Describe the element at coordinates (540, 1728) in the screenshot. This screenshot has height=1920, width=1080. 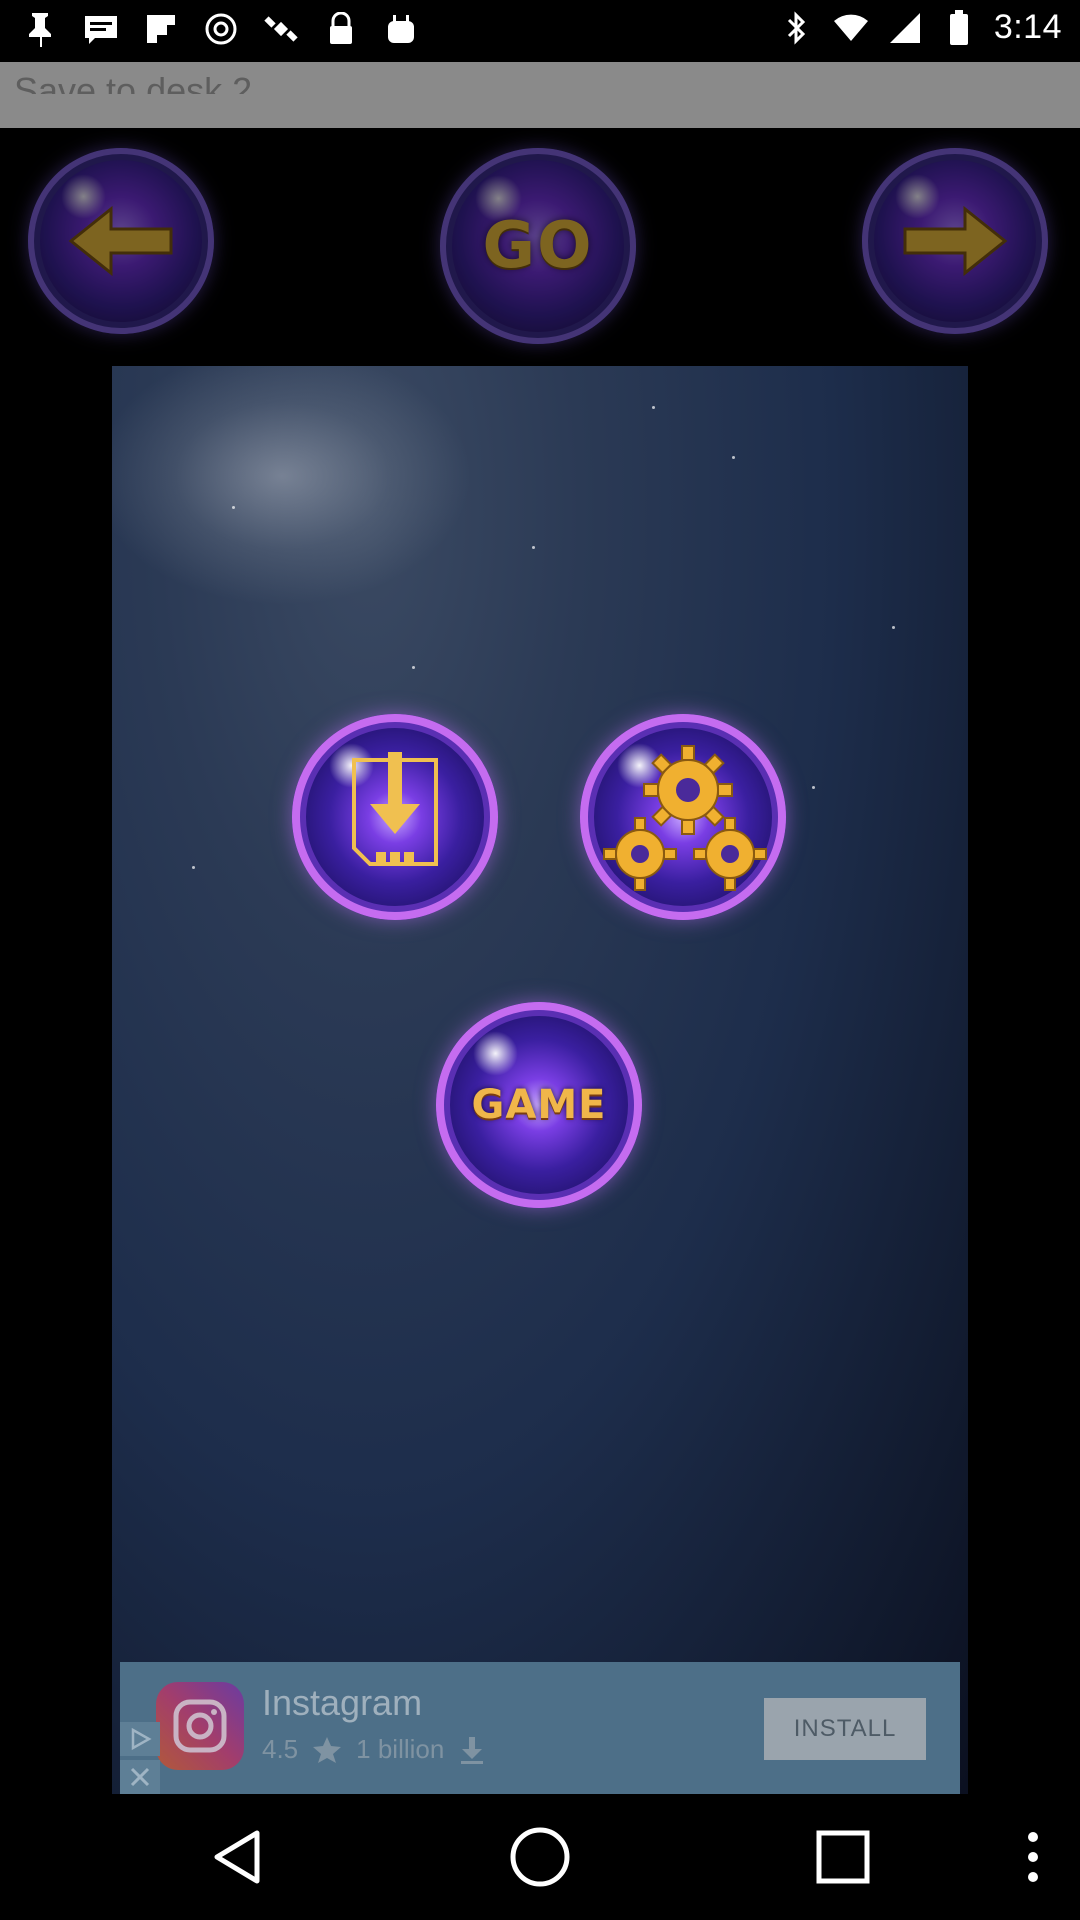
I see `ad-banner: Instagram 4.5 1 billion INSTALL` at that location.